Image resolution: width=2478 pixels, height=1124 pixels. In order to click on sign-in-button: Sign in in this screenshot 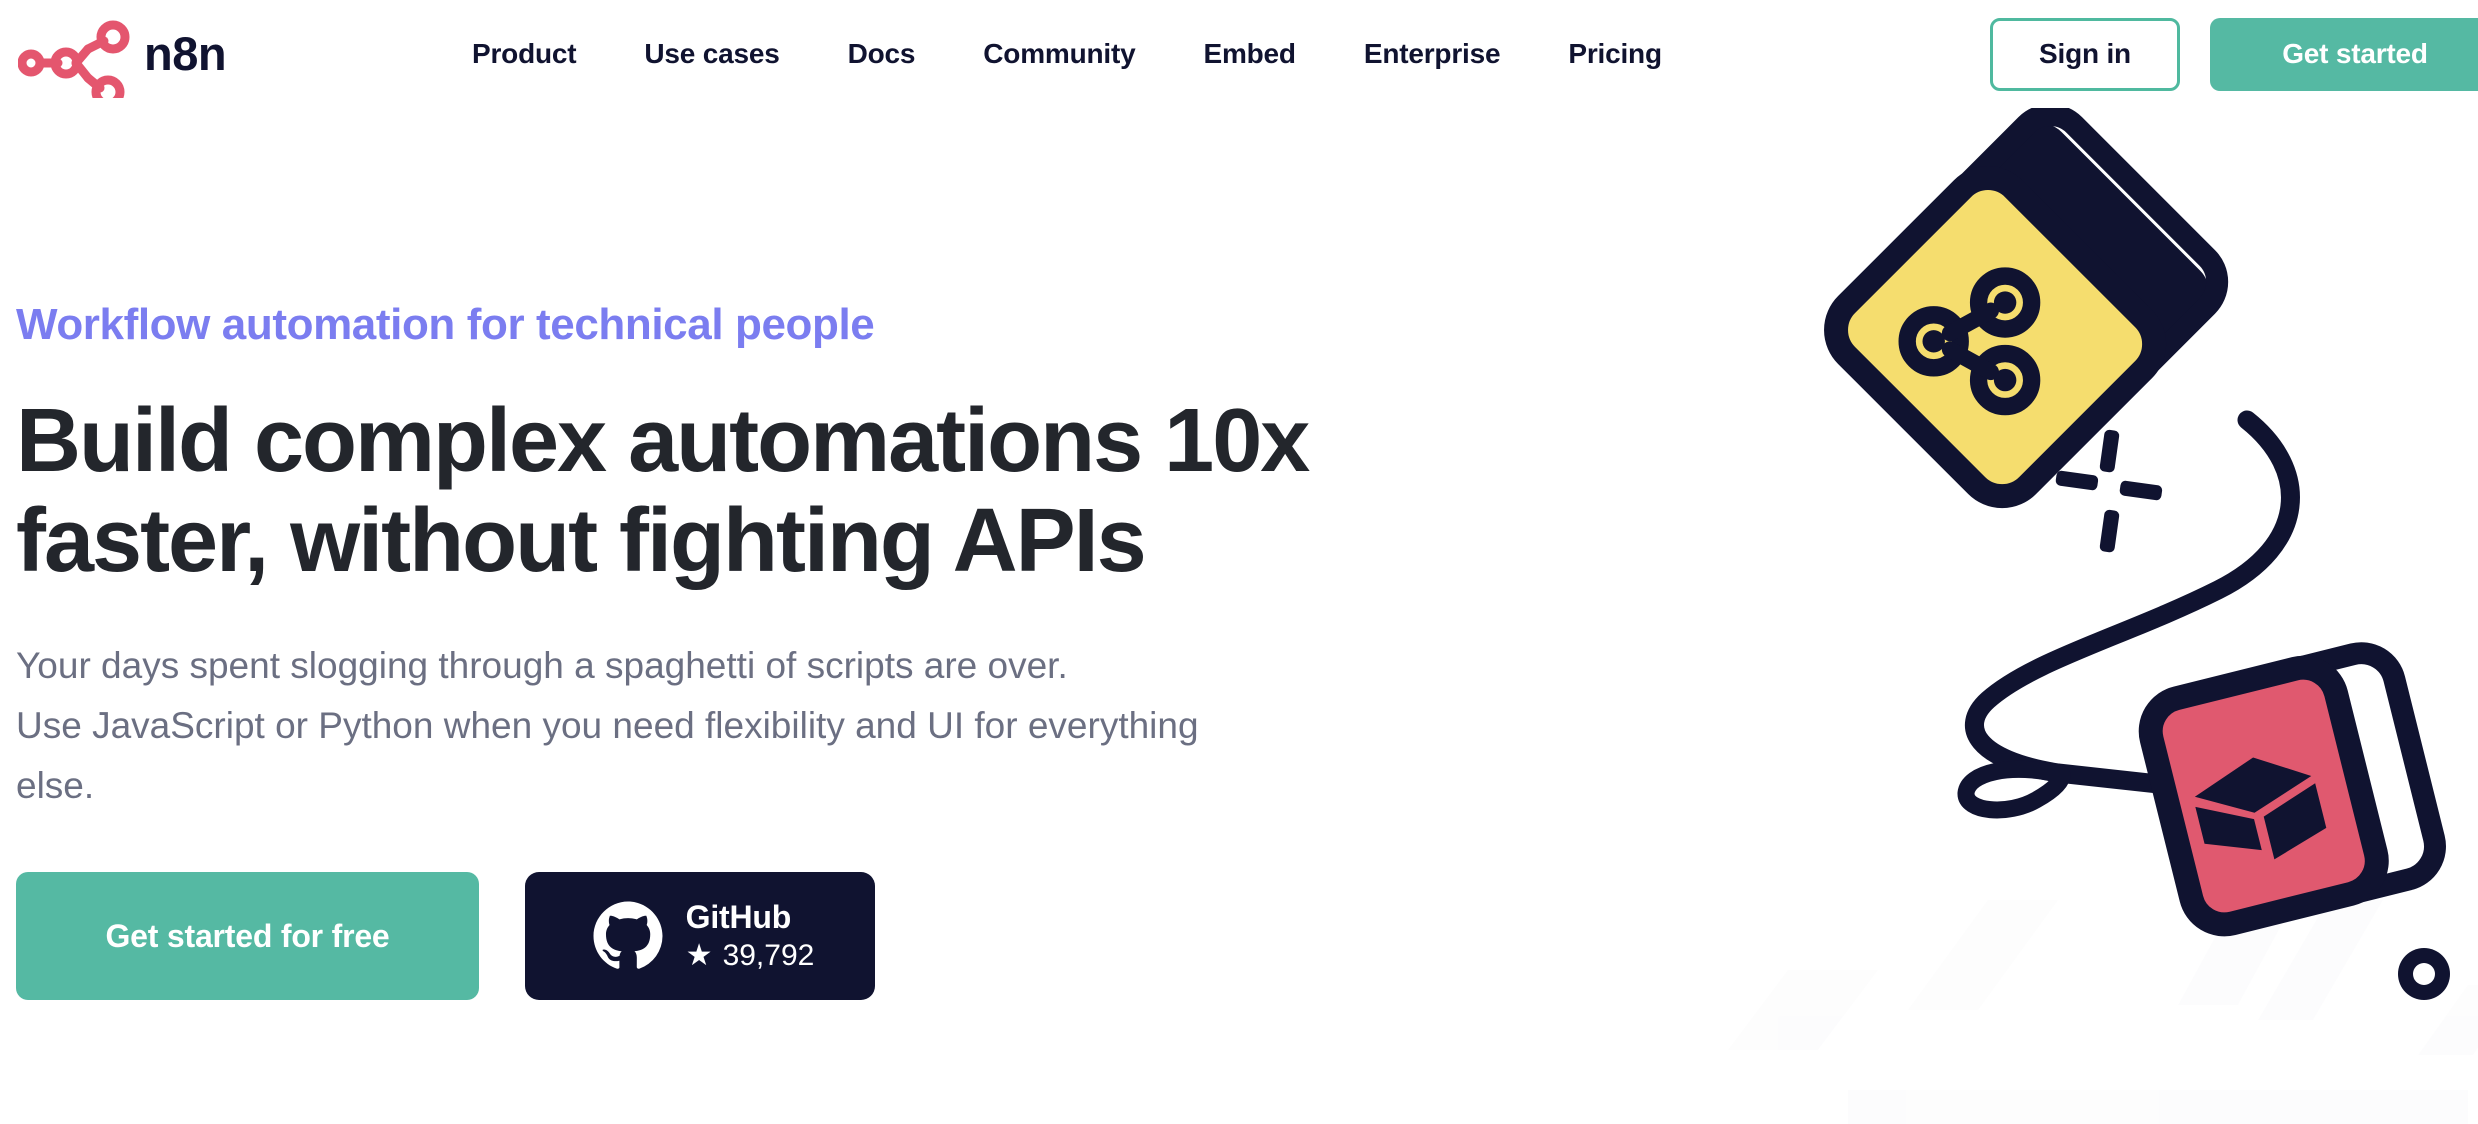, I will do `click(2085, 54)`.